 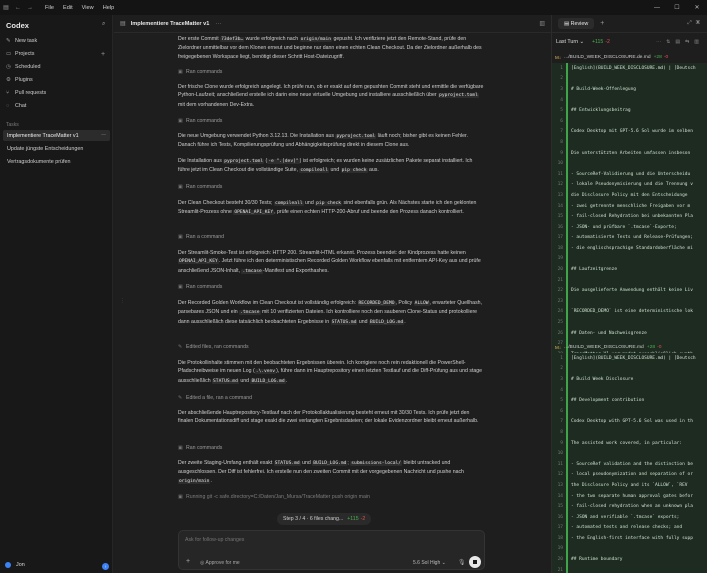 What do you see at coordinates (20, 54) in the screenshot?
I see `sidebar-item-projects: ▭ Projects` at bounding box center [20, 54].